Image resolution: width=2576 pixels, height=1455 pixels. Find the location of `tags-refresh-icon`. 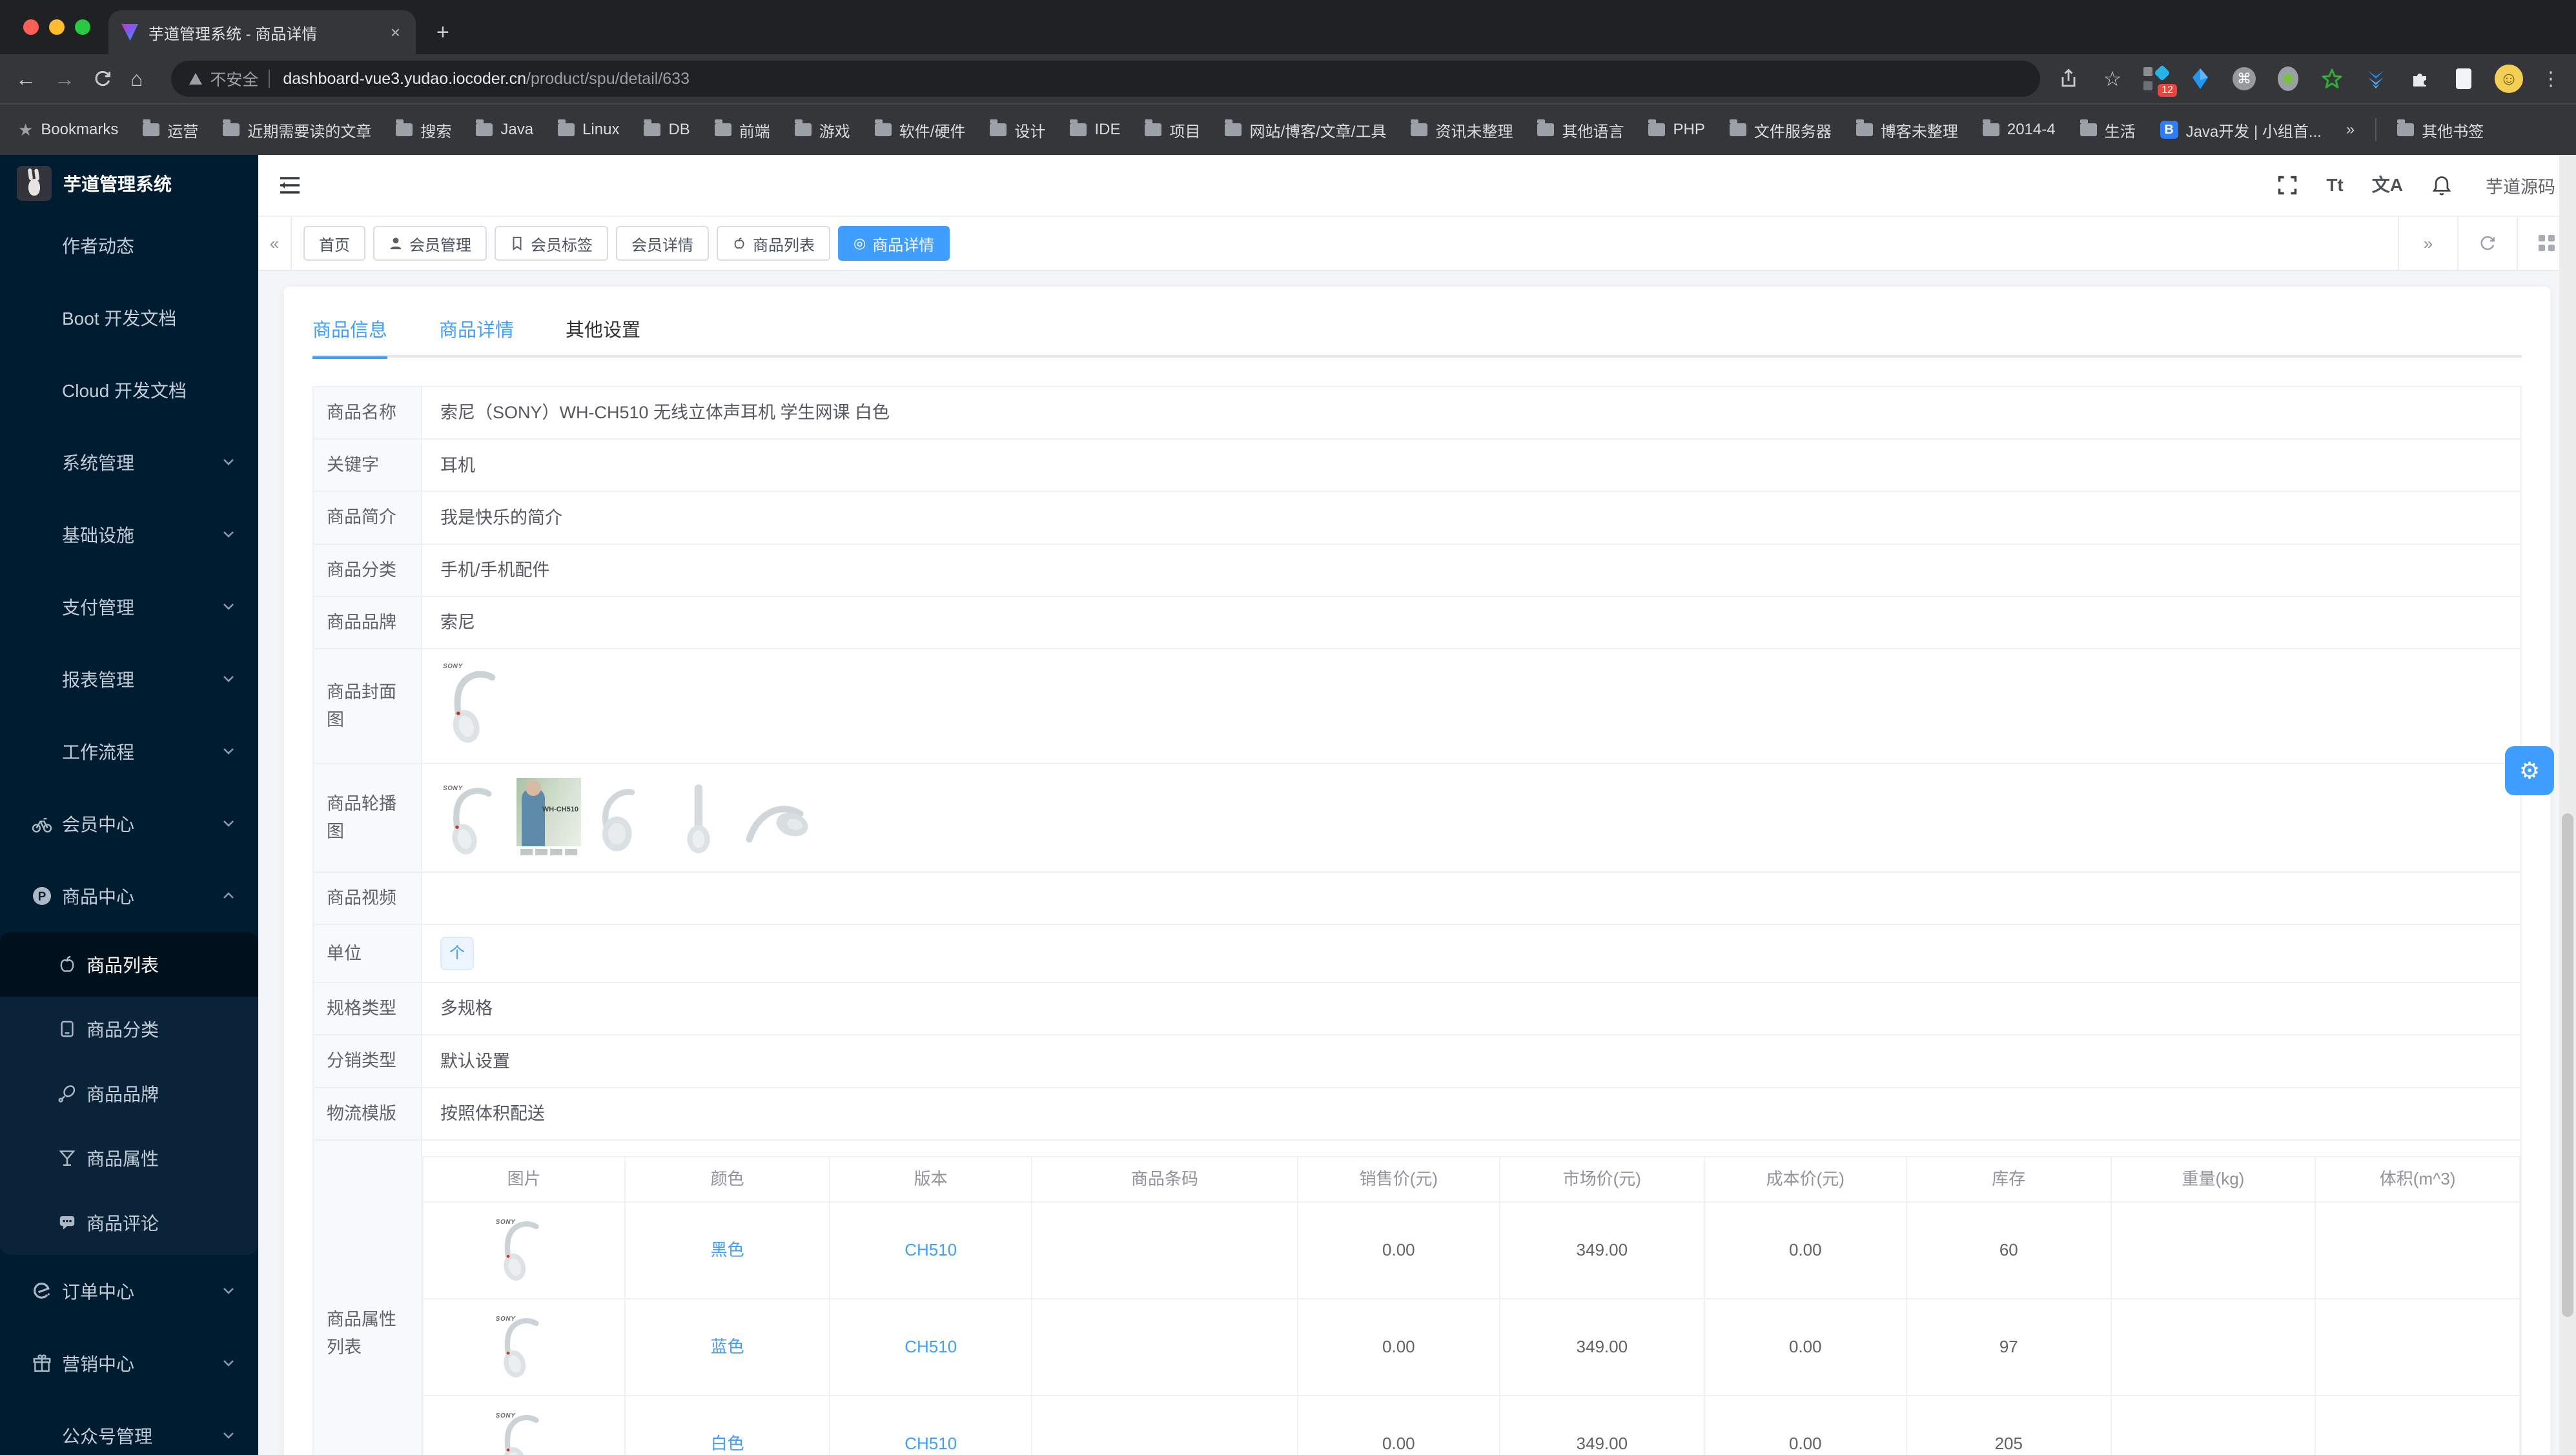

tags-refresh-icon is located at coordinates (2487, 243).